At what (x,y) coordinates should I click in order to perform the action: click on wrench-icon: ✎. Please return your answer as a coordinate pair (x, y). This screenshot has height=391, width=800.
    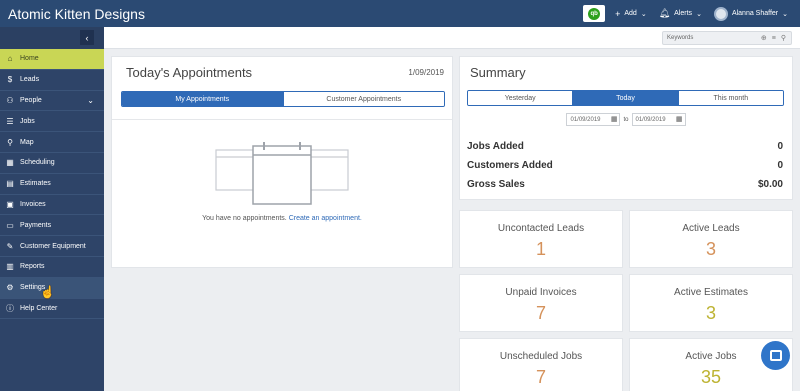
    Looking at the image, I should click on (10, 246).